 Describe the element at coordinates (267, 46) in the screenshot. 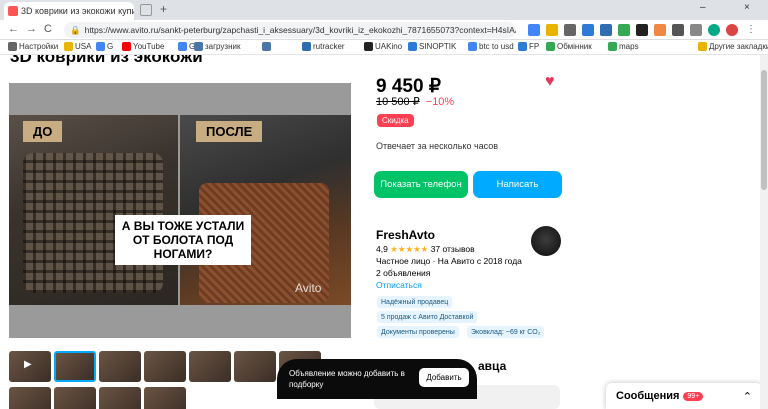

I see `bookmark-item` at that location.